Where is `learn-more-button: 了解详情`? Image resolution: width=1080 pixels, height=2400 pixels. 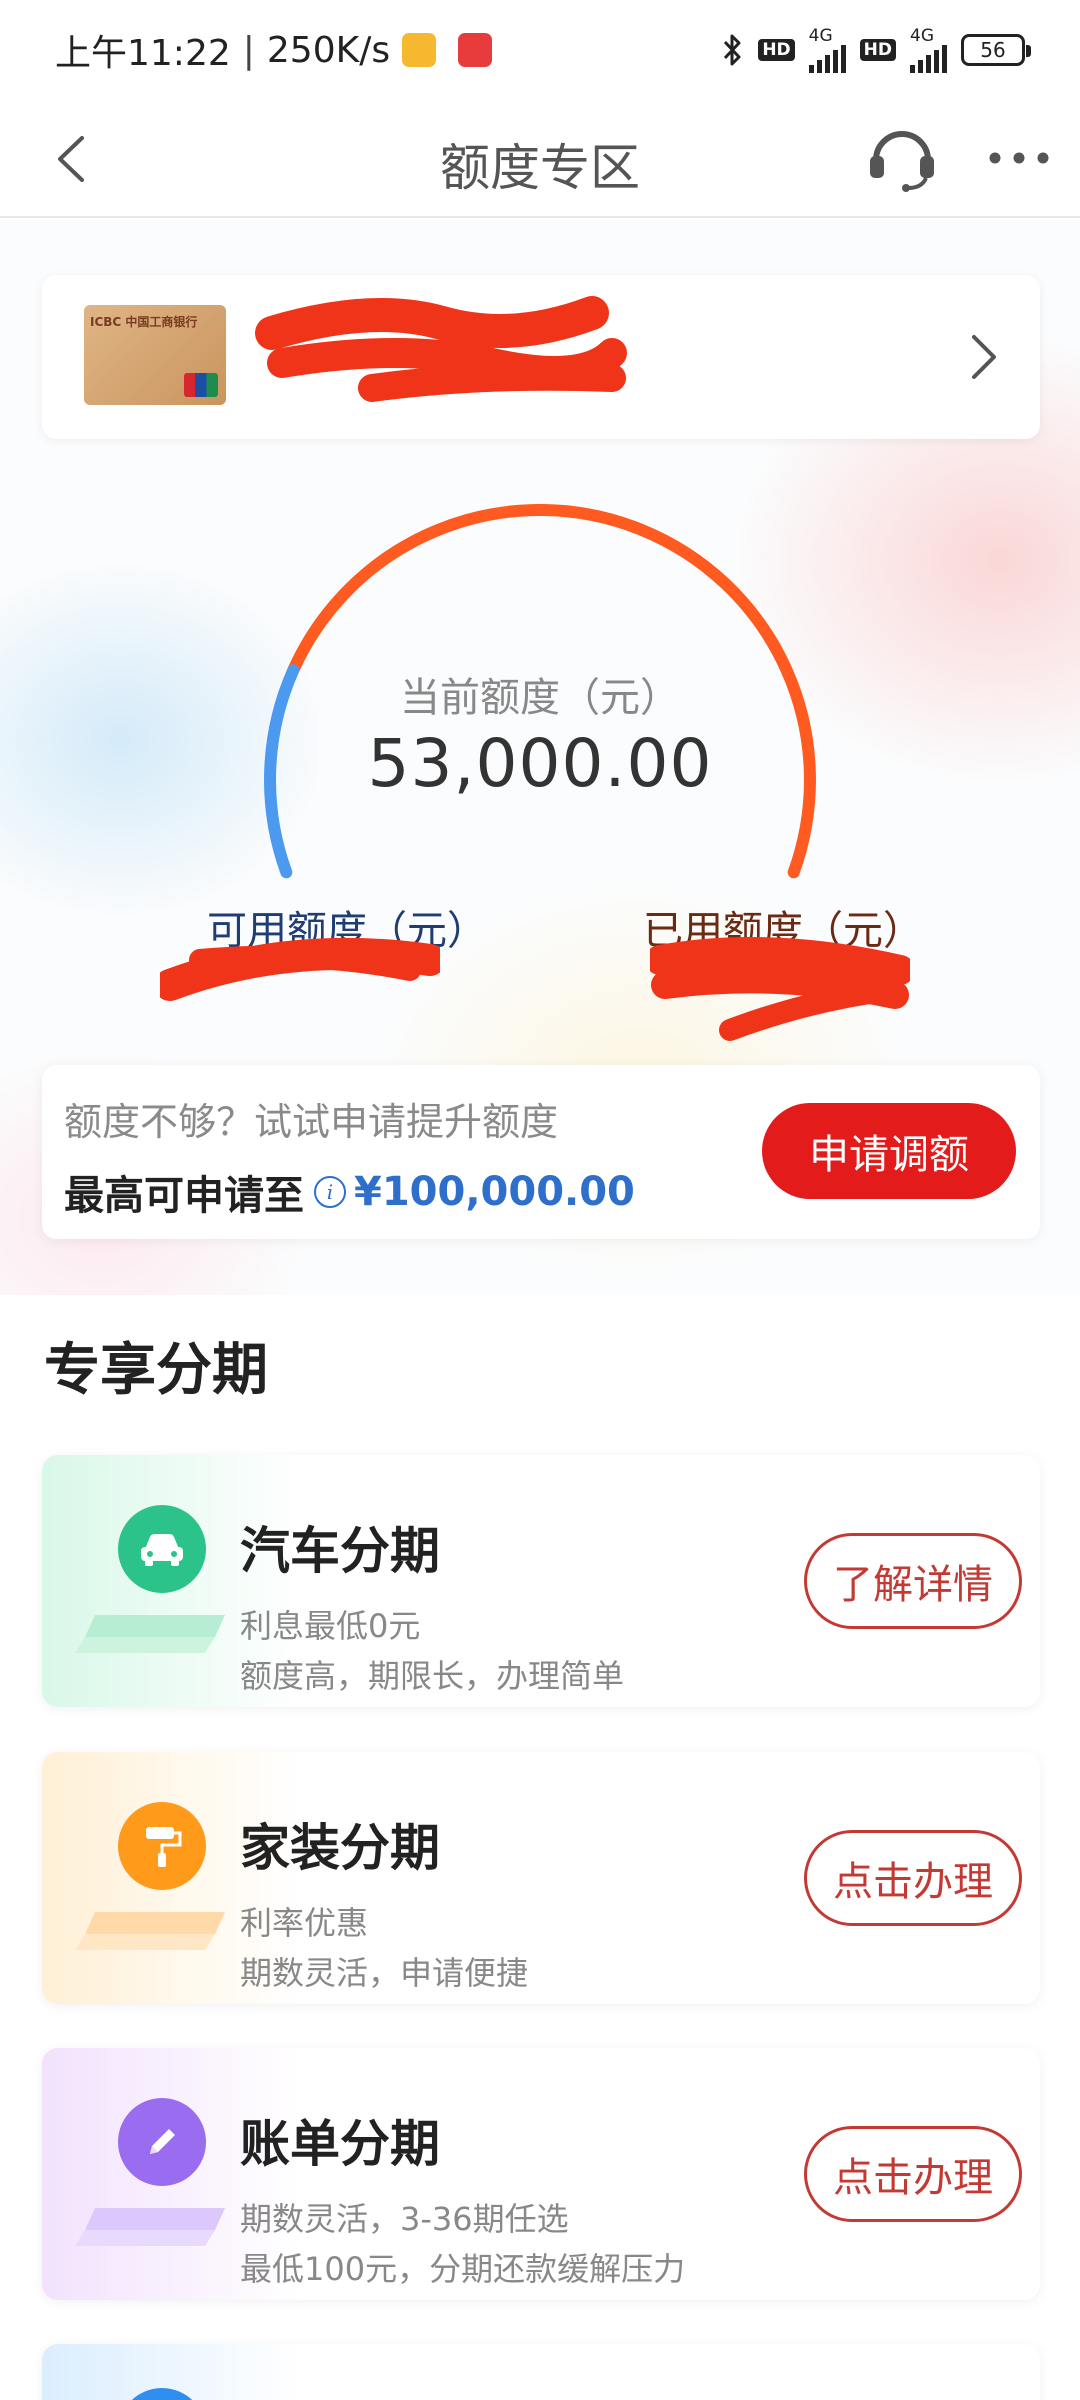
learn-more-button: 了解详情 is located at coordinates (913, 1581).